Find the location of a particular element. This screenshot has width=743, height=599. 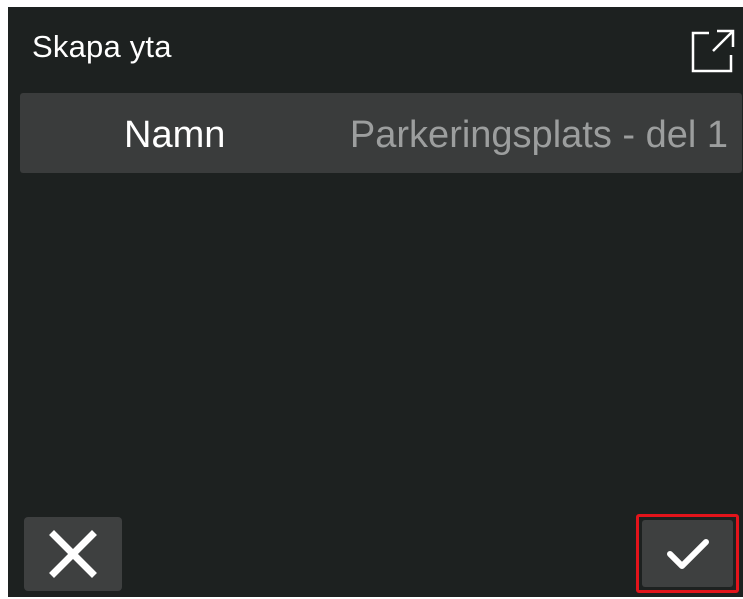

expand-button is located at coordinates (712, 50).